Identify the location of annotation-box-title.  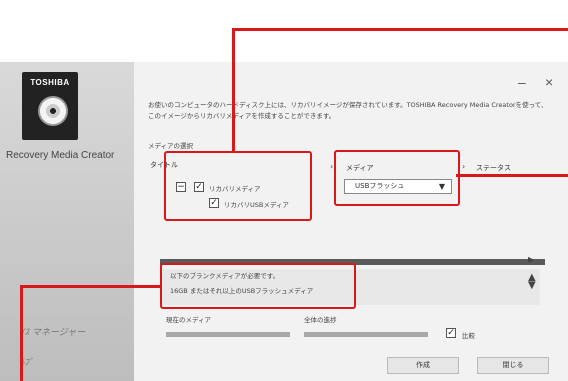
(238, 186).